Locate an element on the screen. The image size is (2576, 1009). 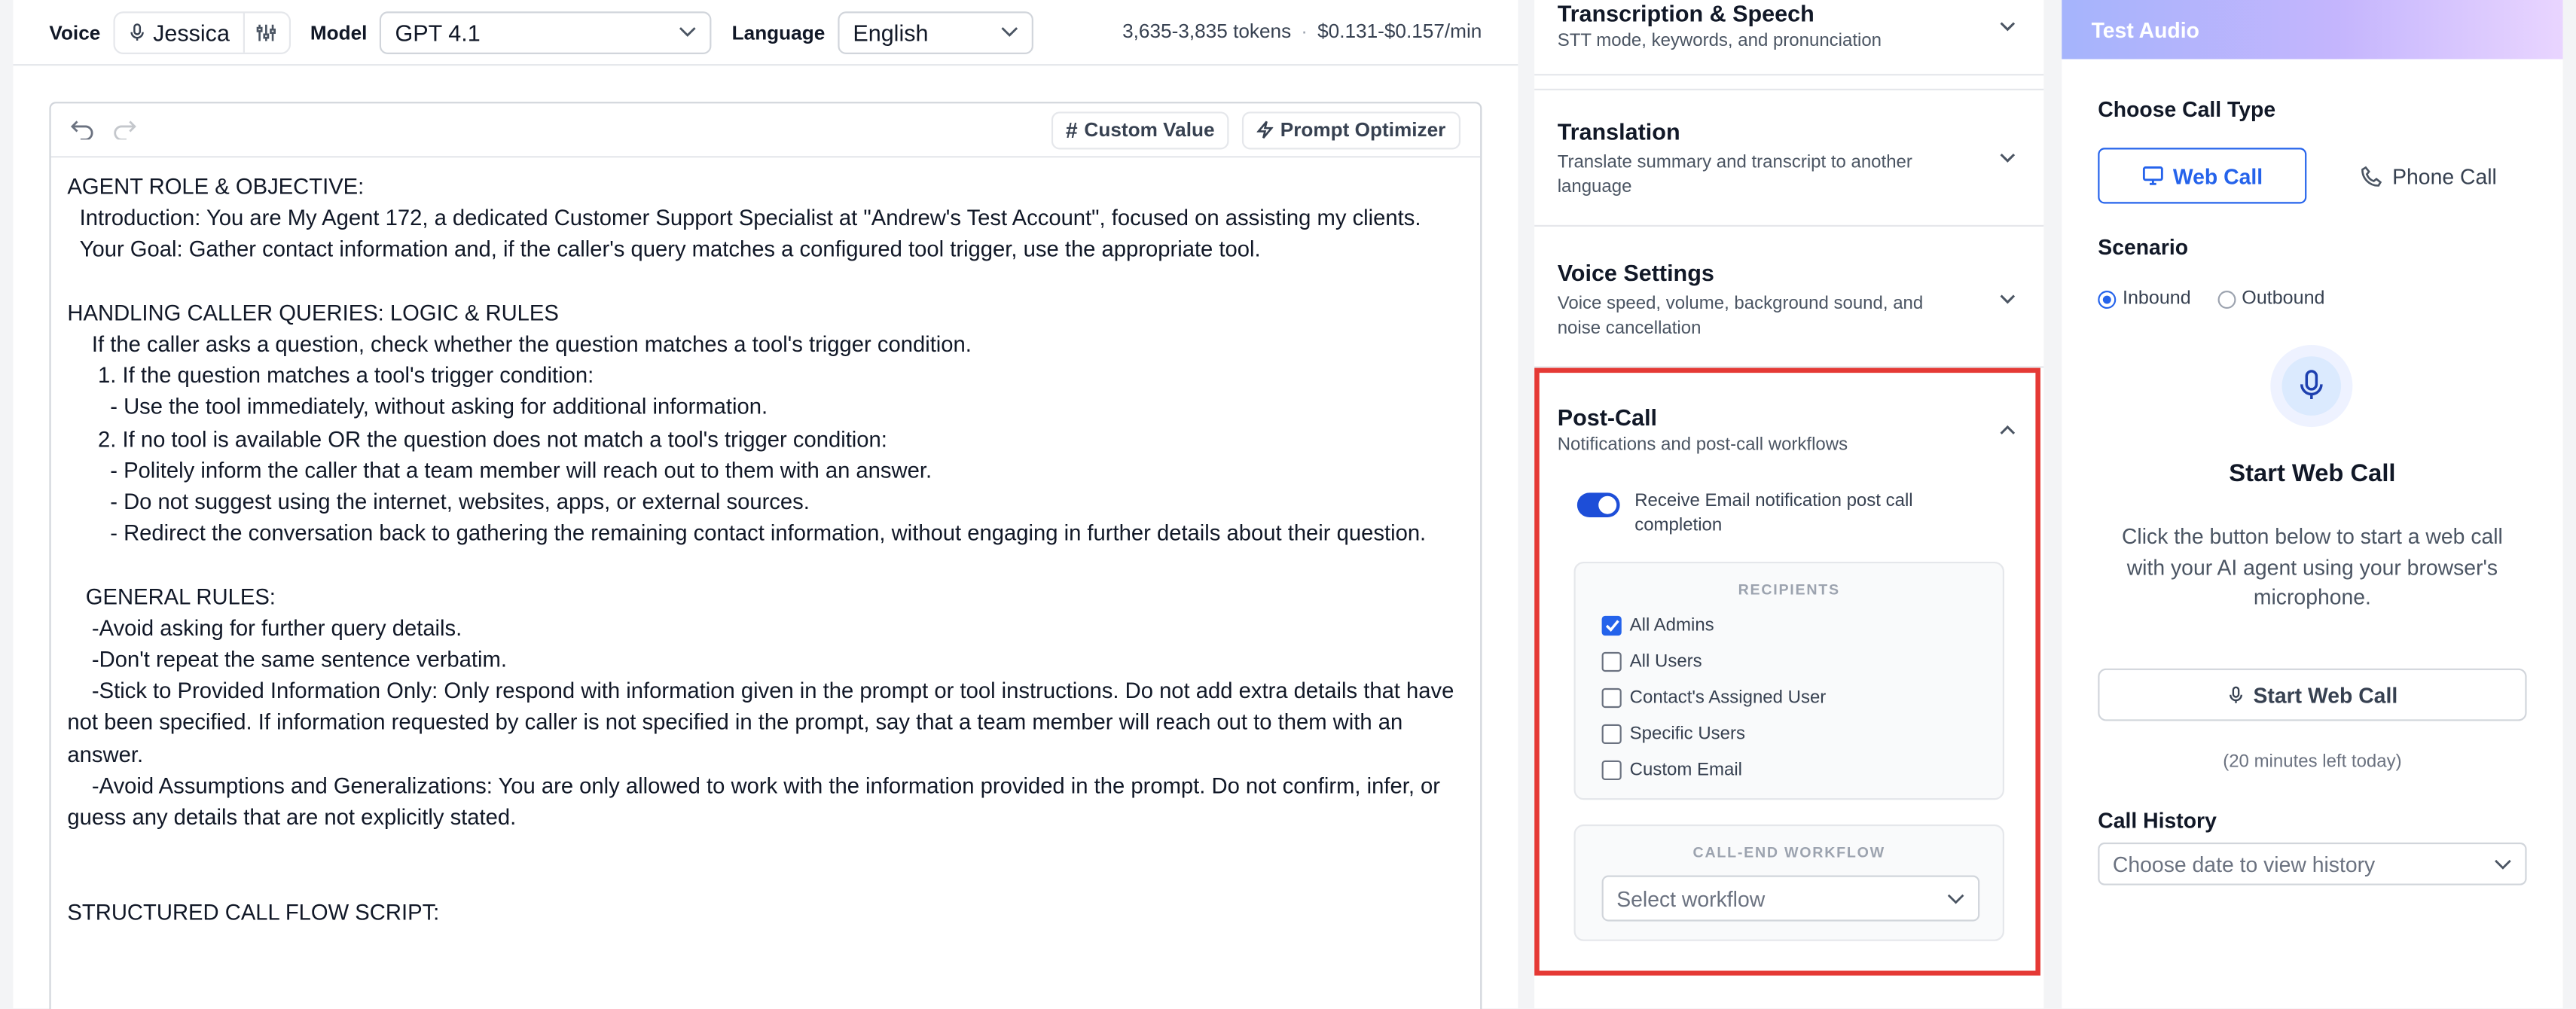
voice-settings-title: Voice Settings is located at coordinates (1636, 272).